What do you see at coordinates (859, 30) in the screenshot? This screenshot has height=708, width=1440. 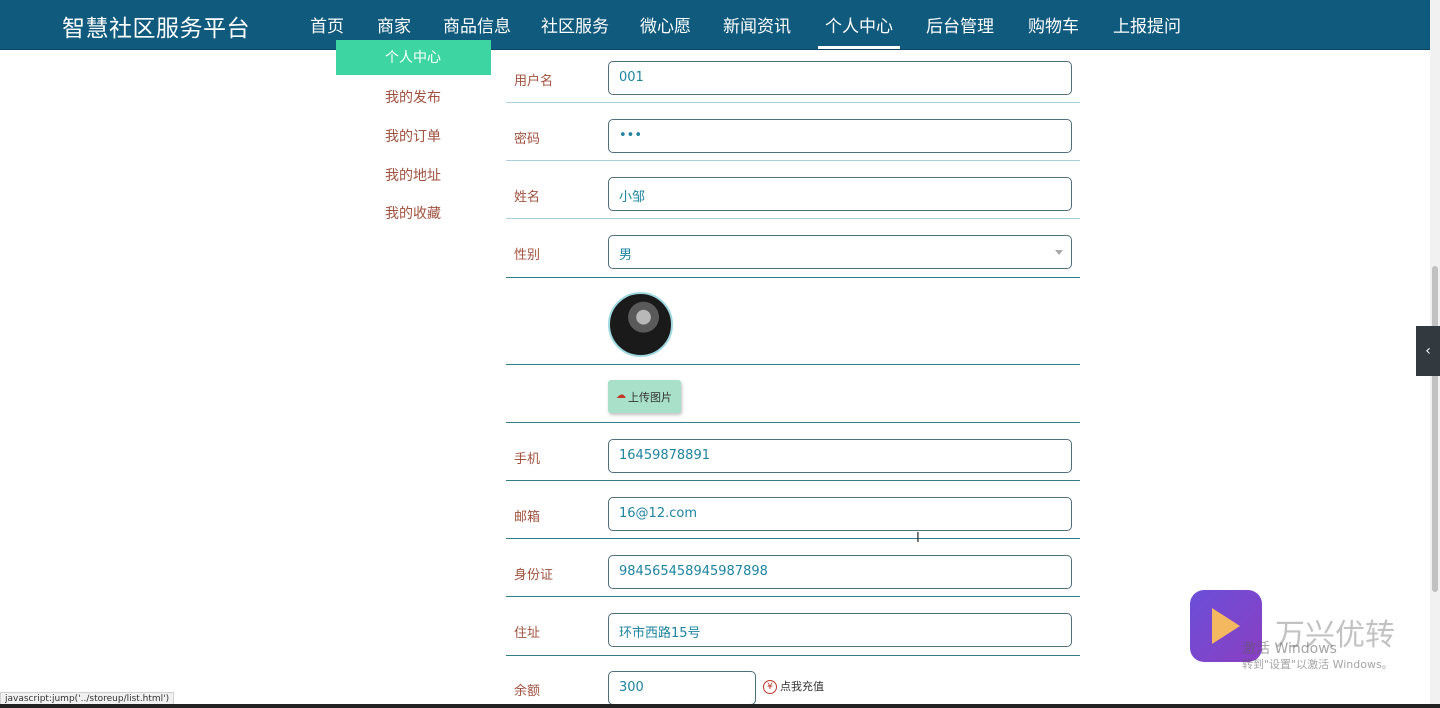 I see `nav-personal-center: 个人中心` at bounding box center [859, 30].